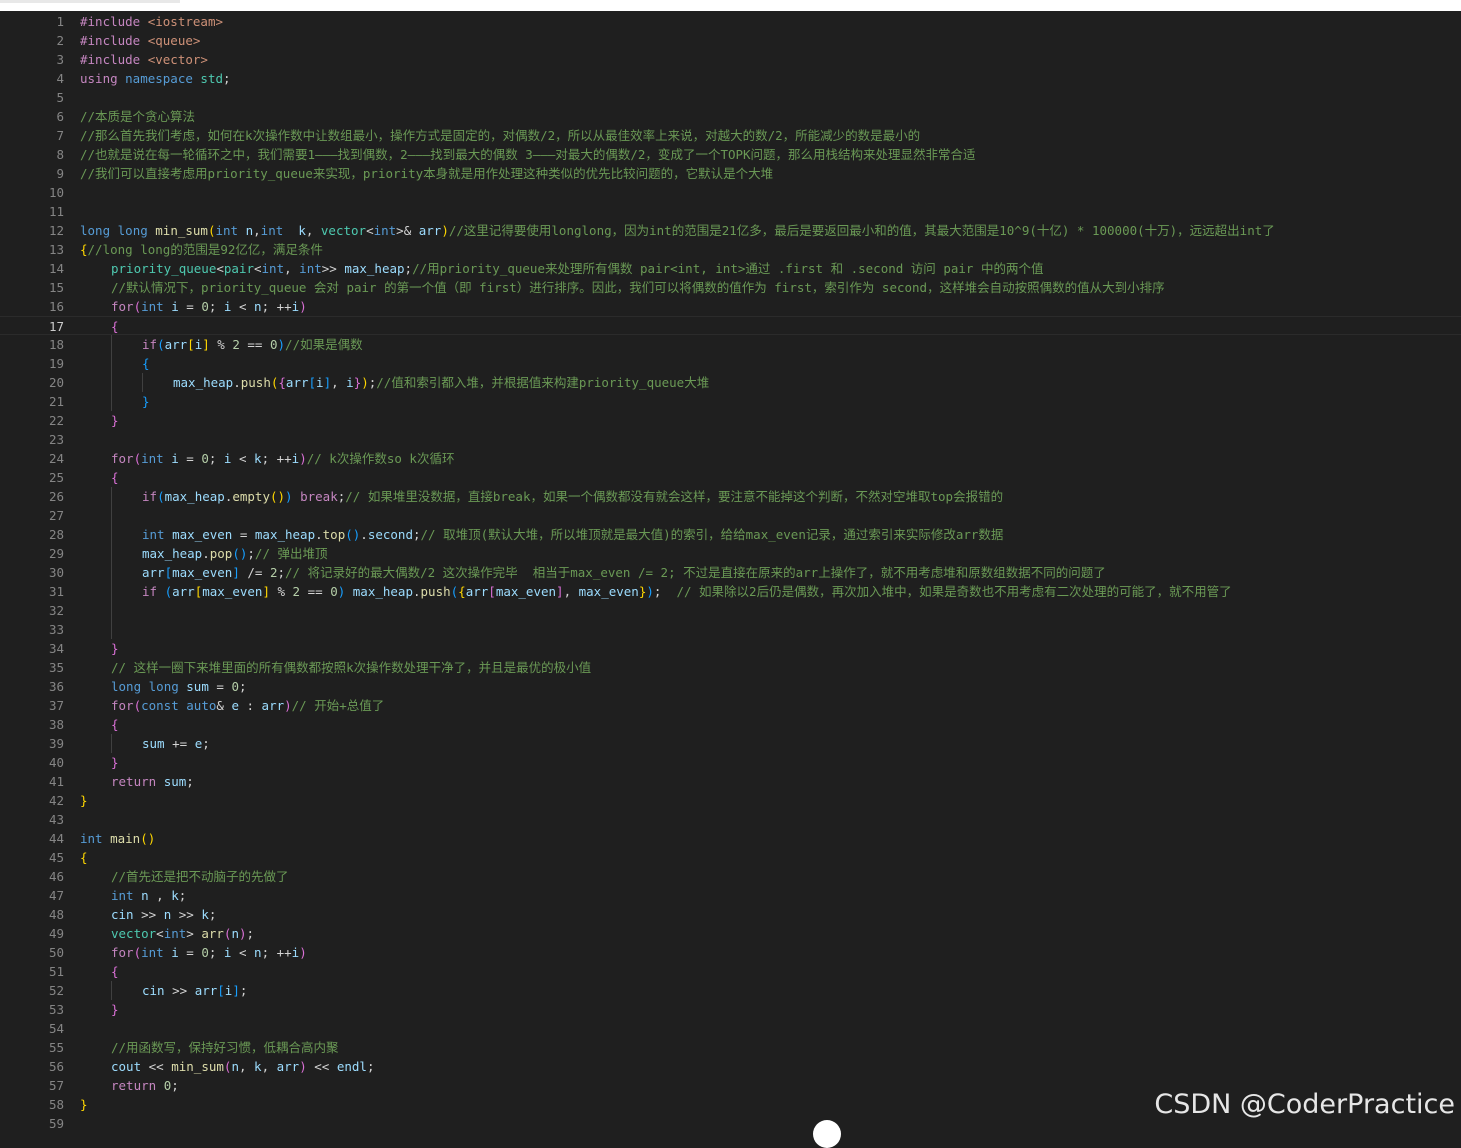 This screenshot has height=1148, width=1461. I want to click on code-token: //用函数写，保持好习惯，低耦合高内聚, so click(225, 1047).